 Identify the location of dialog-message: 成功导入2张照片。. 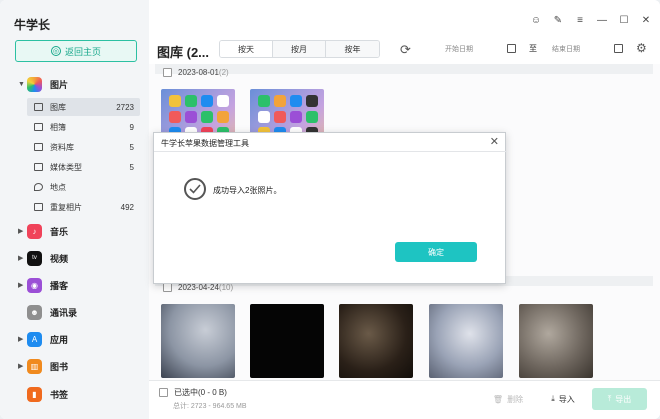
(247, 190).